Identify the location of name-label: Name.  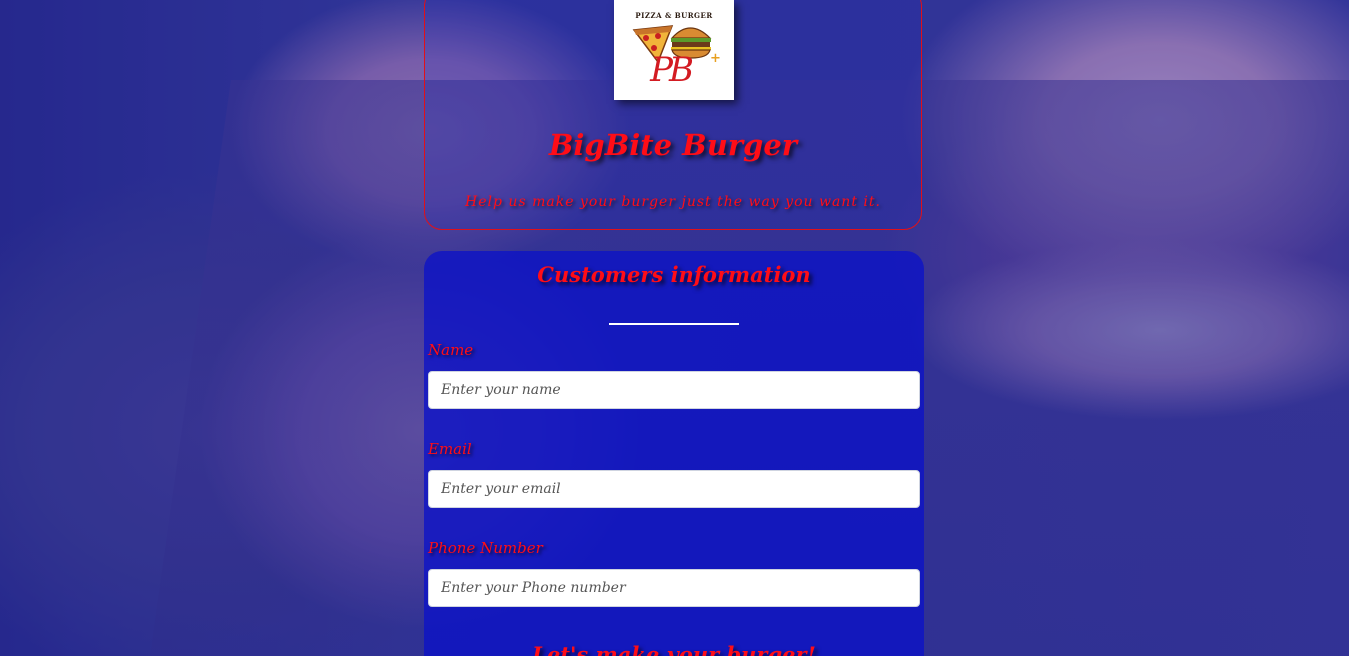
(451, 350).